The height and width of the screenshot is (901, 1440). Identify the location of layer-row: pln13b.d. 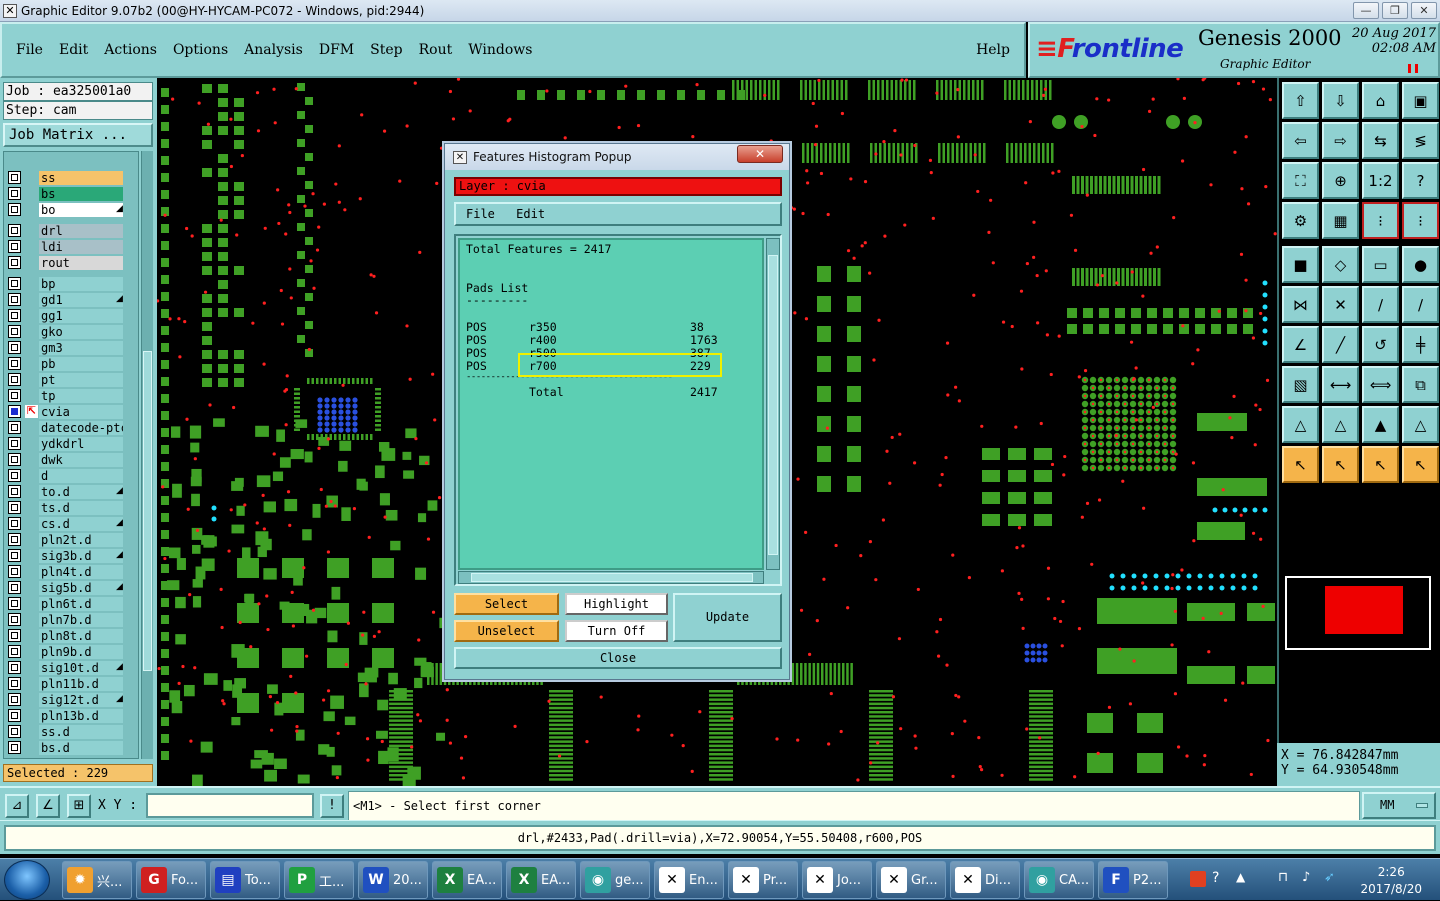
(71, 715).